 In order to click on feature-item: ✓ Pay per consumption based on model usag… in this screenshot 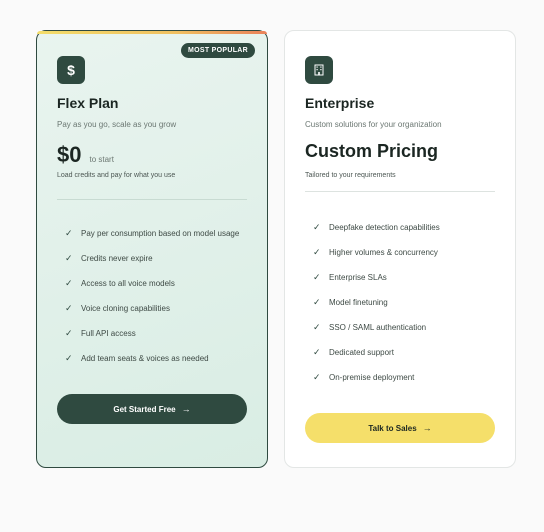, I will do `click(152, 233)`.